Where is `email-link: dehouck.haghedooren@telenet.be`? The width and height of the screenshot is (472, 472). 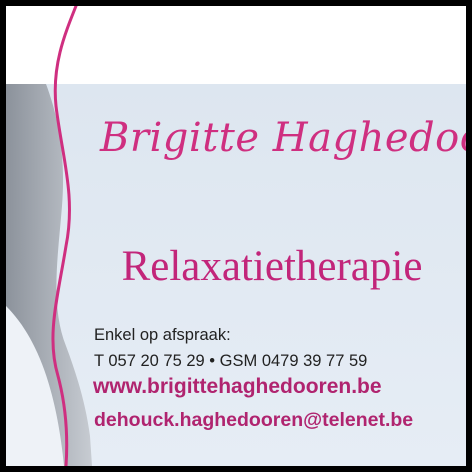
email-link: dehouck.haghedooren@telenet.be is located at coordinates (253, 420).